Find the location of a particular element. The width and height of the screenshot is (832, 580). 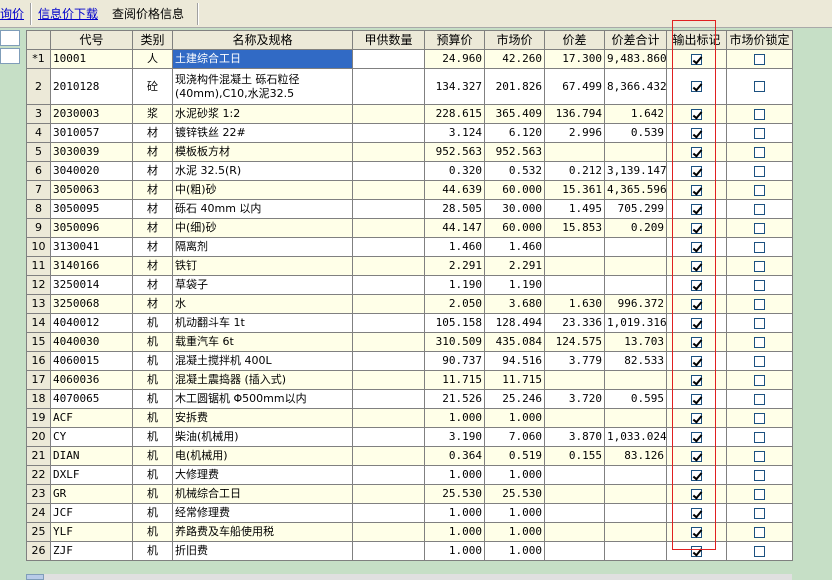

price-diff: 0.212 is located at coordinates (574, 171).